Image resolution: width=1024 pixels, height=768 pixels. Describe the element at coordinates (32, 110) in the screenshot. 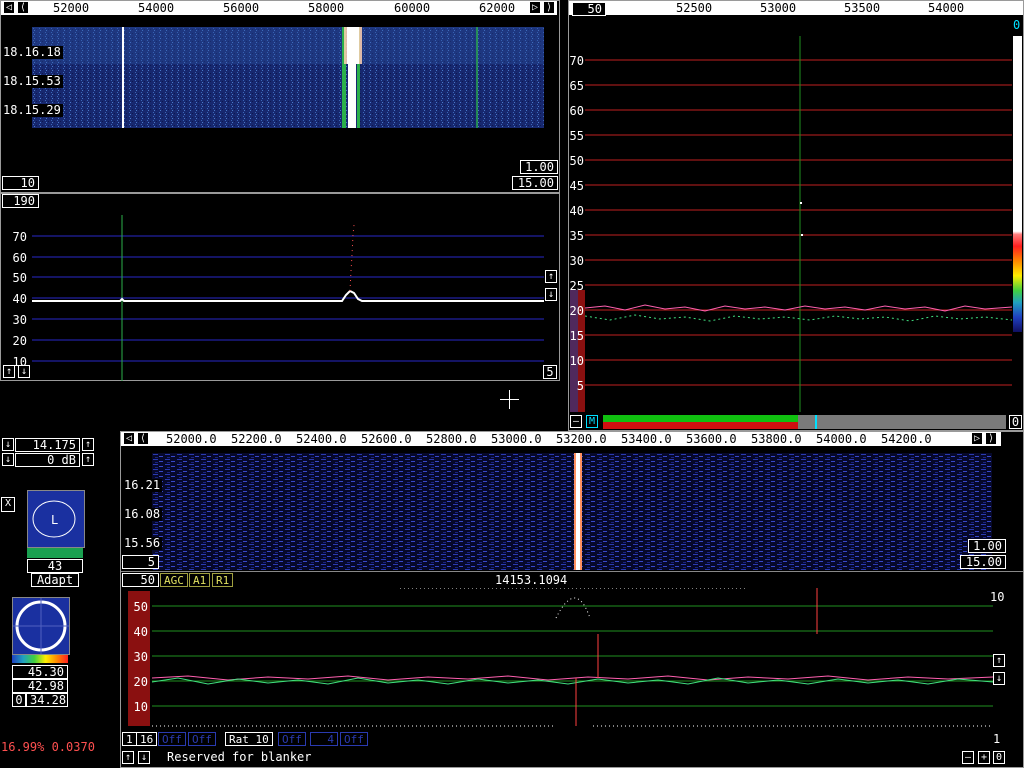

I see `waterfall-timestamp: 18.15.29` at that location.